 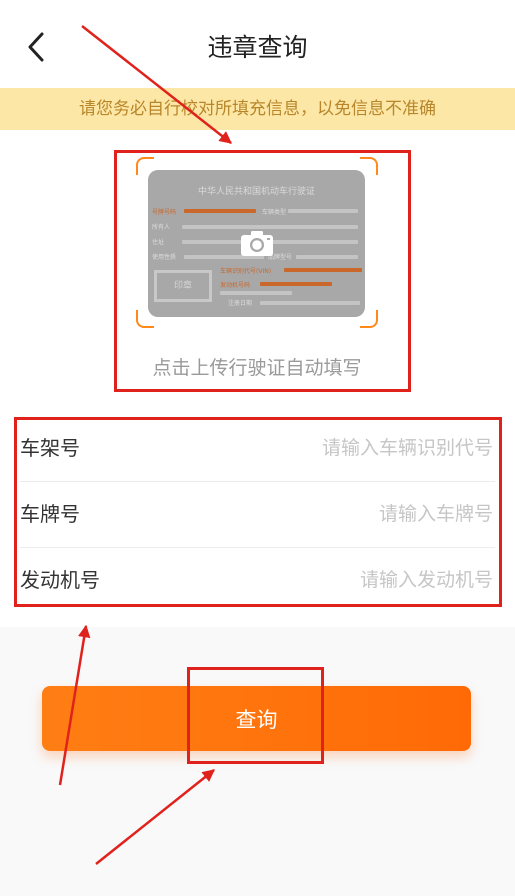 I want to click on license-label: 所有人, so click(x=161, y=227).